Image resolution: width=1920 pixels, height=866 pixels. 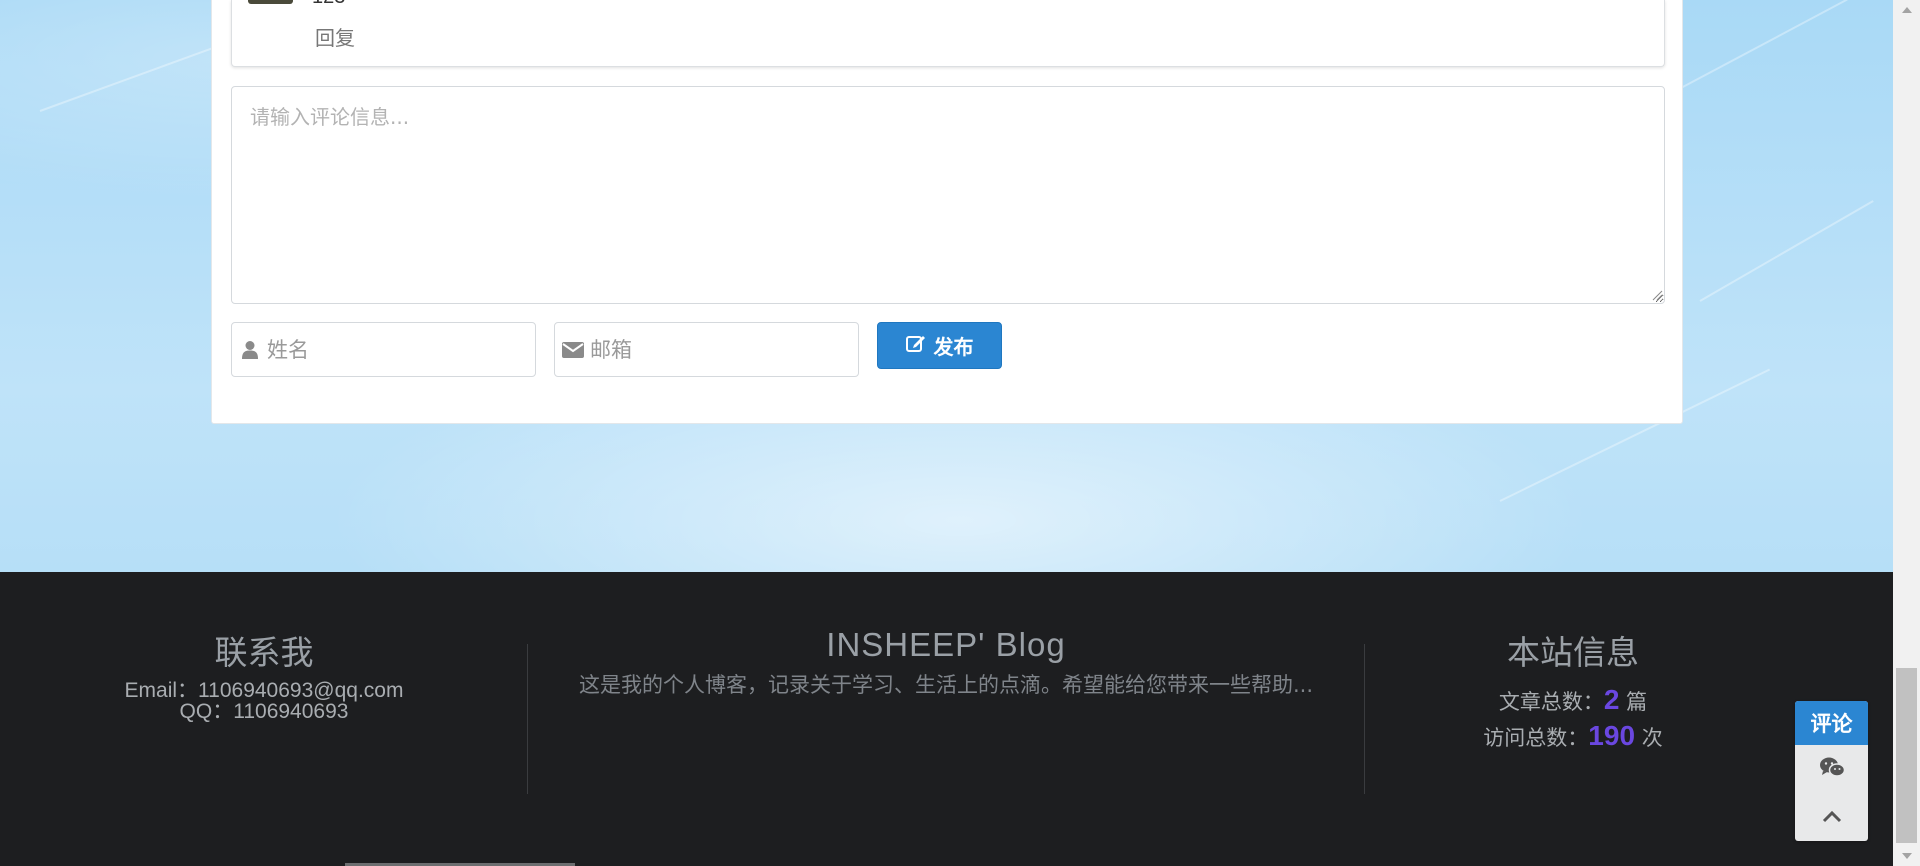 I want to click on comment-item: 123 回复, so click(x=948, y=33).